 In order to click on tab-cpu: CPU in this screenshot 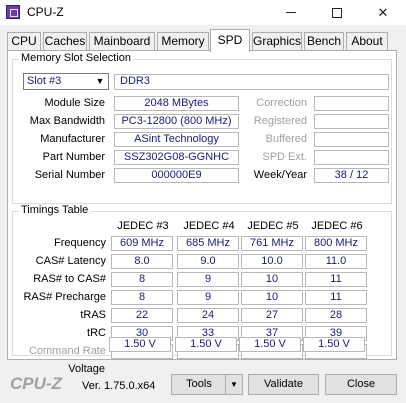, I will do `click(24, 41)`.